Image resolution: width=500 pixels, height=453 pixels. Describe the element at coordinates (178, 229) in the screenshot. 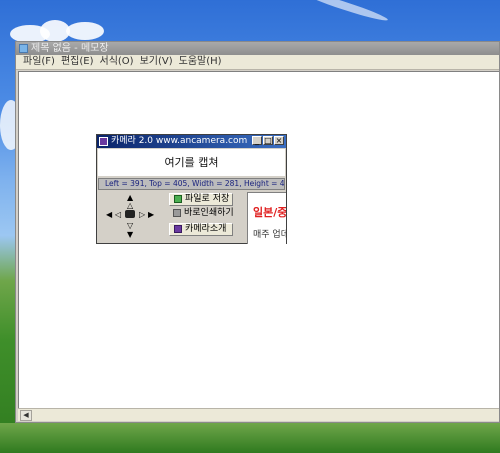

I see `camera-logo-icon` at that location.